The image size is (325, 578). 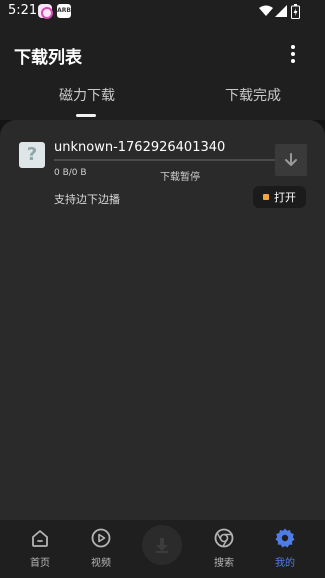 I want to click on center-download-button, so click(x=162, y=545).